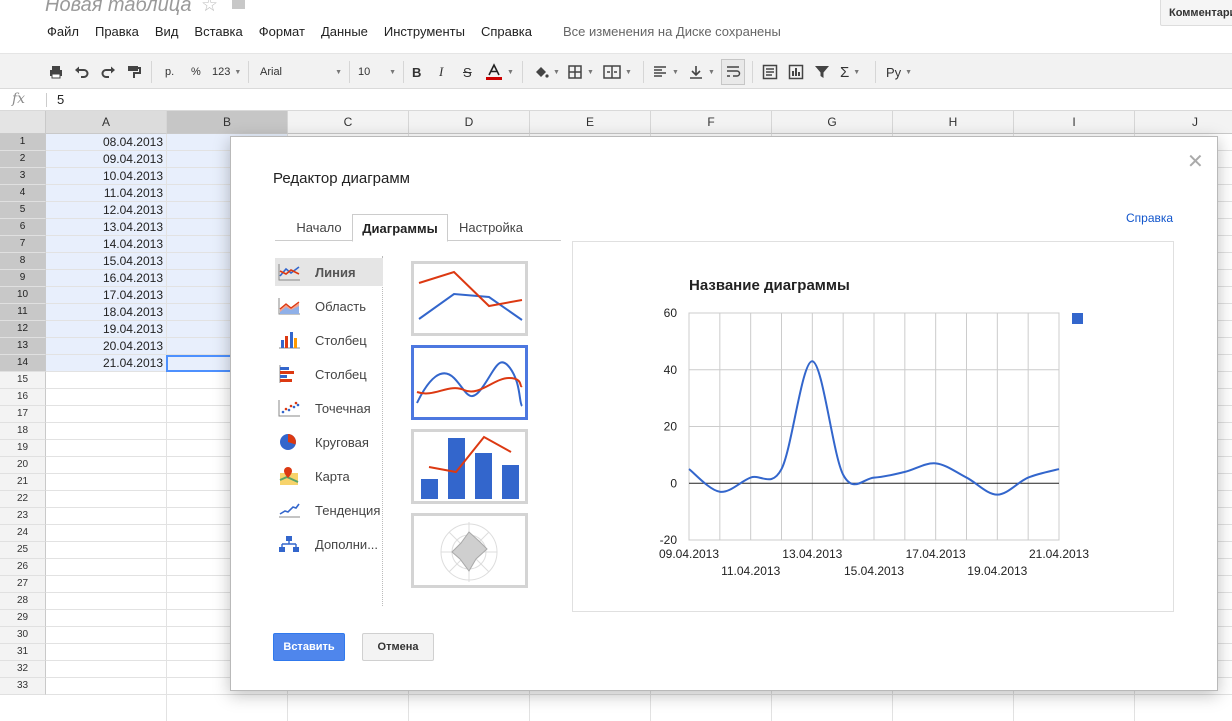 This screenshot has width=1232, height=721. I want to click on percent-format-button: %, so click(196, 72).